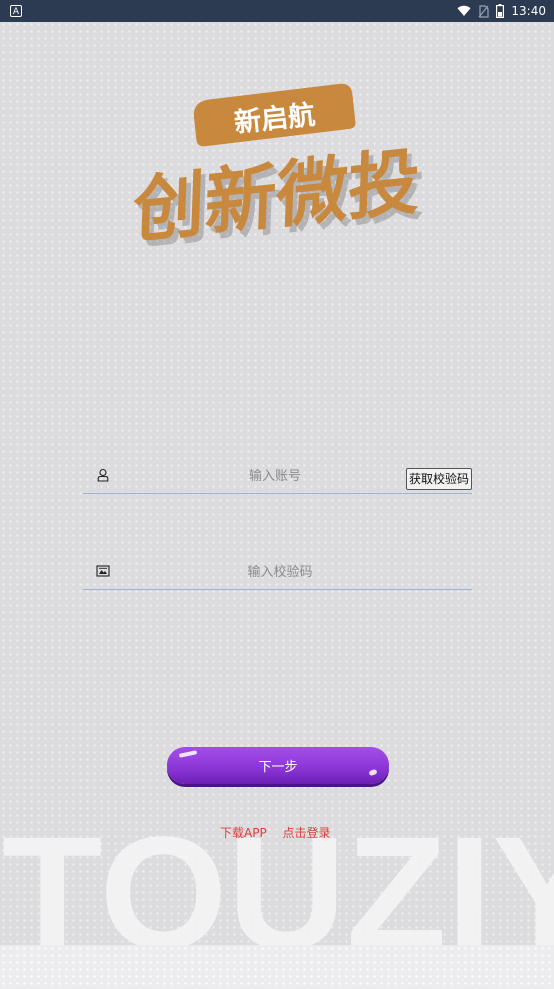 Image resolution: width=554 pixels, height=989 pixels. Describe the element at coordinates (16, 11) in the screenshot. I see `app-notification-icon: A` at that location.